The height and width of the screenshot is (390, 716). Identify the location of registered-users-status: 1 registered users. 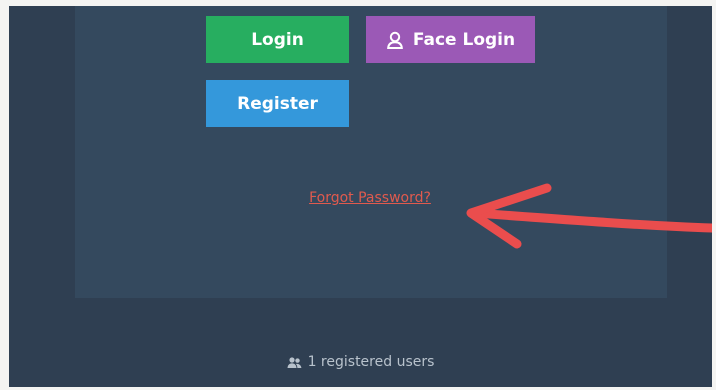
(360, 362).